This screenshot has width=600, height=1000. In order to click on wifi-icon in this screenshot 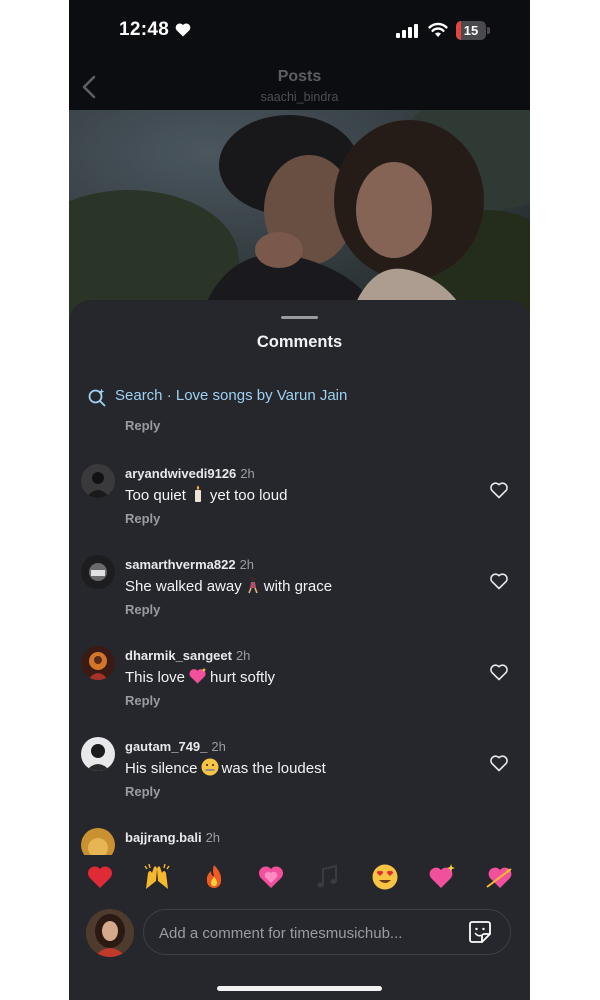, I will do `click(438, 29)`.